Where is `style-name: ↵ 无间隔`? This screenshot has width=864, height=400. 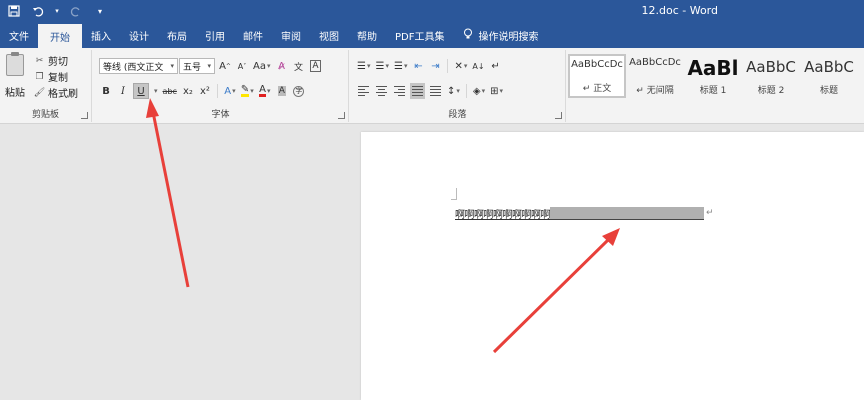 style-name: ↵ 无间隔 is located at coordinates (655, 91).